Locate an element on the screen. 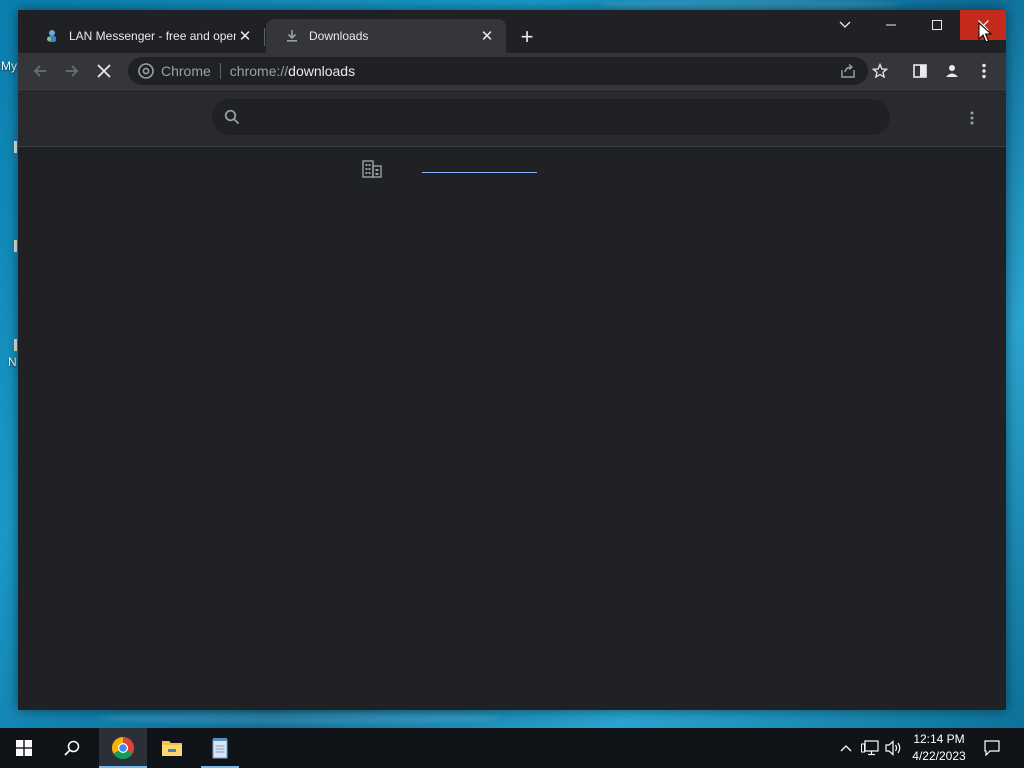 The height and width of the screenshot is (768, 1024). tab-search-icon is located at coordinates (845, 24).